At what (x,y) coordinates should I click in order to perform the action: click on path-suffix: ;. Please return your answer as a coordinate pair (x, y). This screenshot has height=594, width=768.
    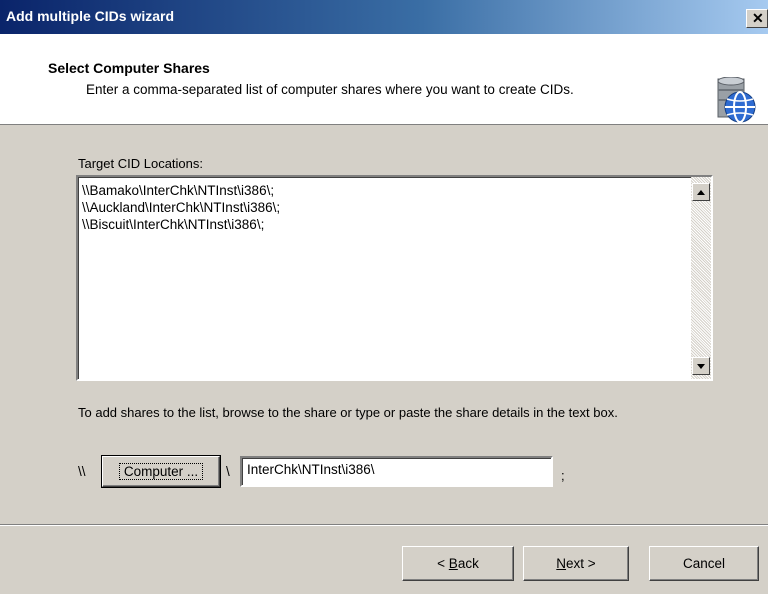
    Looking at the image, I should click on (563, 475).